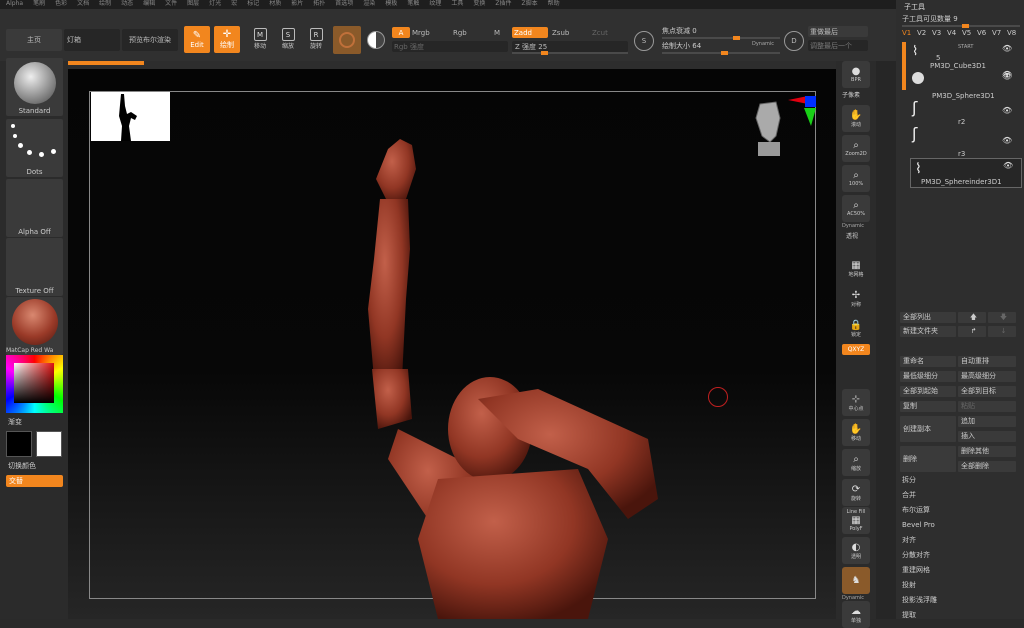 This screenshot has width=1024, height=628. Describe the element at coordinates (721, 53) in the screenshot. I see `draw-size-track` at that location.